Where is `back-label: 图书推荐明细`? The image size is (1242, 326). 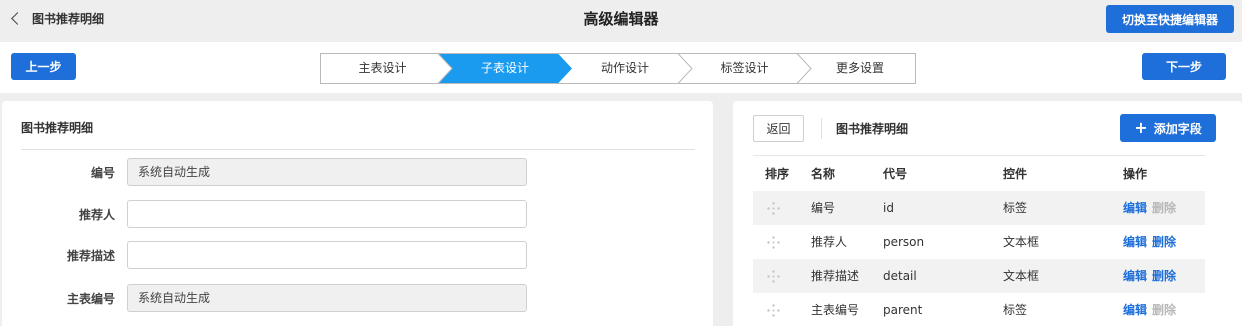
back-label: 图书推荐明细 is located at coordinates (68, 18).